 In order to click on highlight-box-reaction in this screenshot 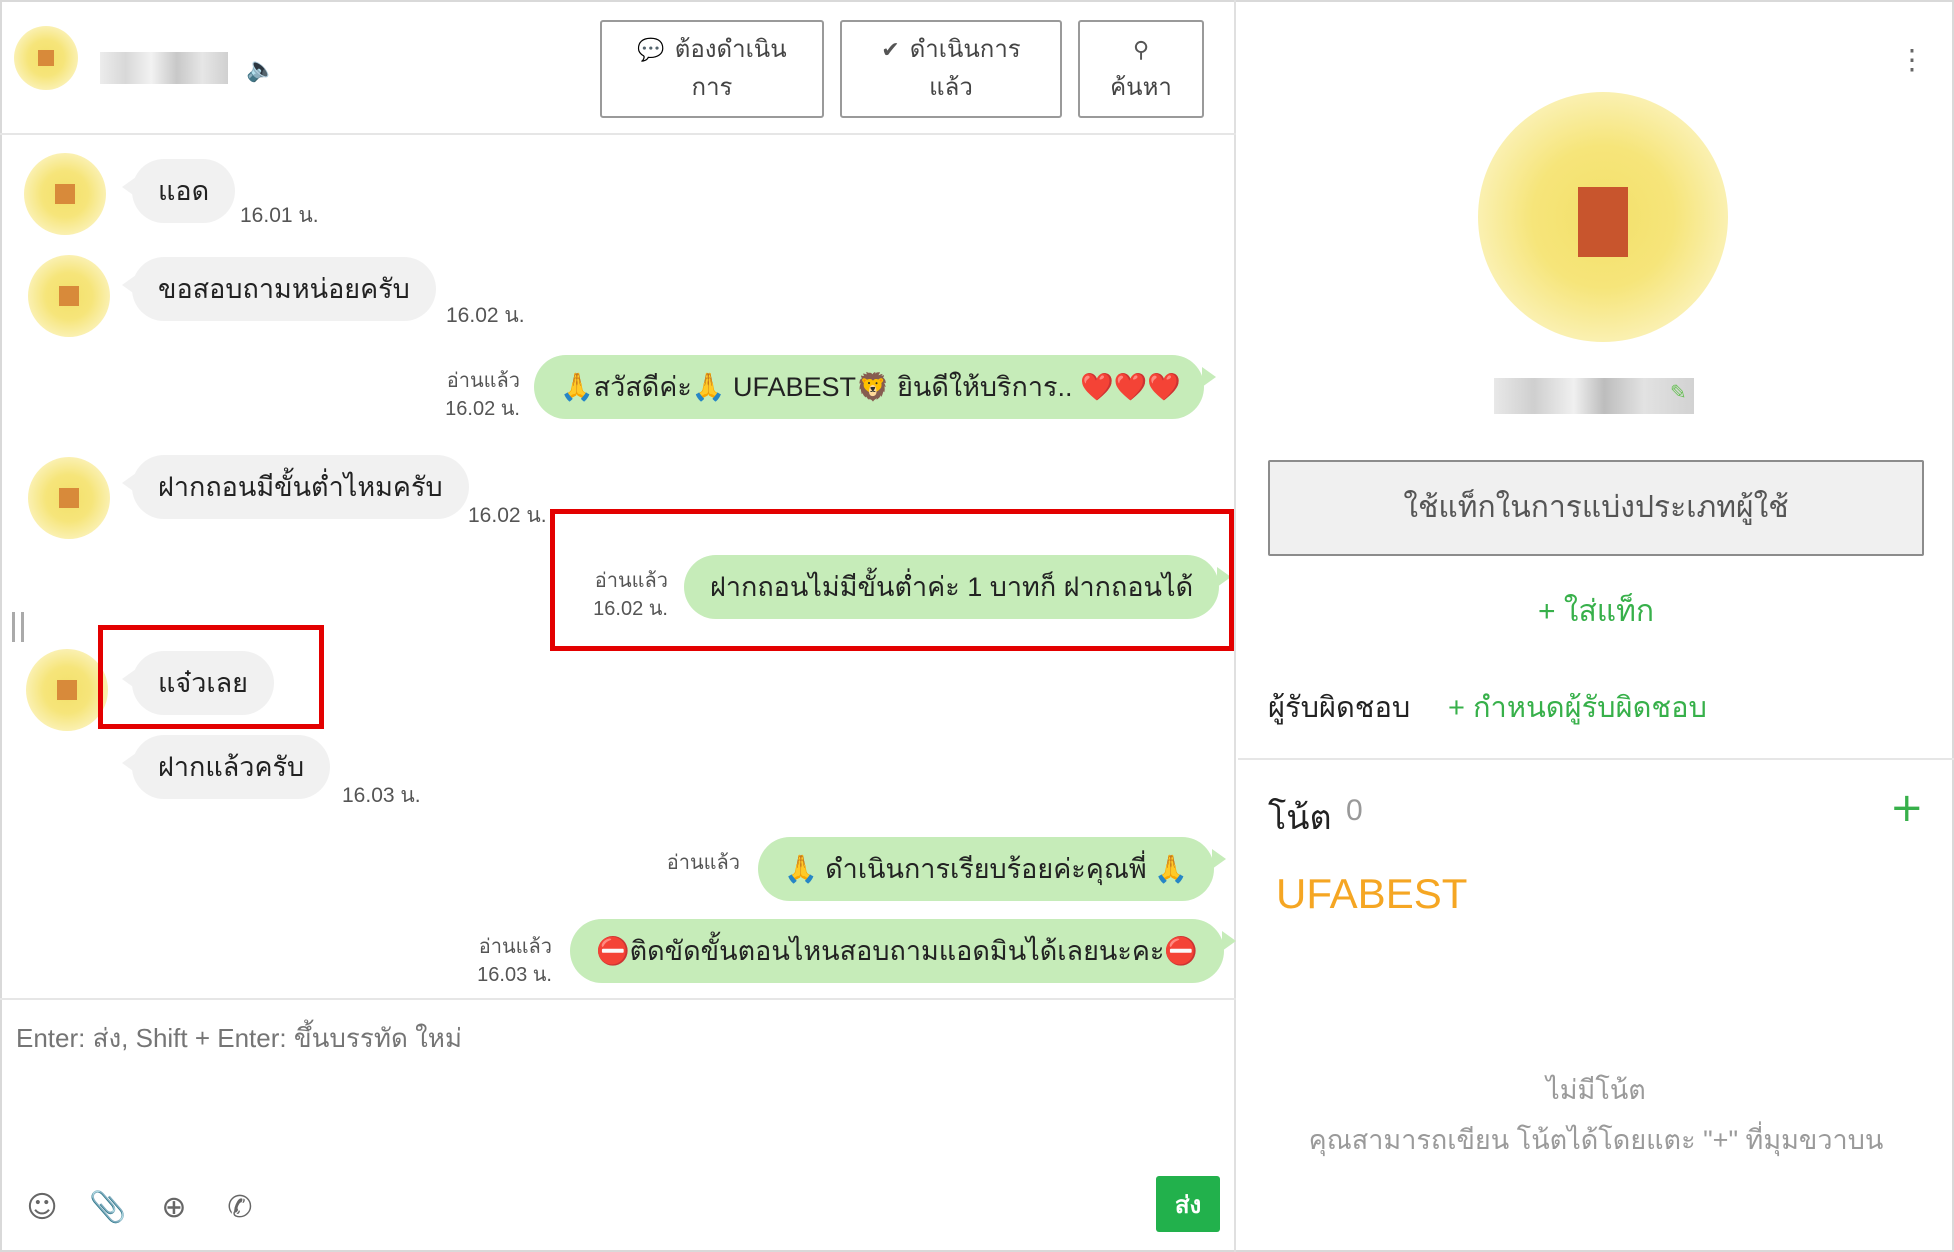, I will do `click(211, 677)`.